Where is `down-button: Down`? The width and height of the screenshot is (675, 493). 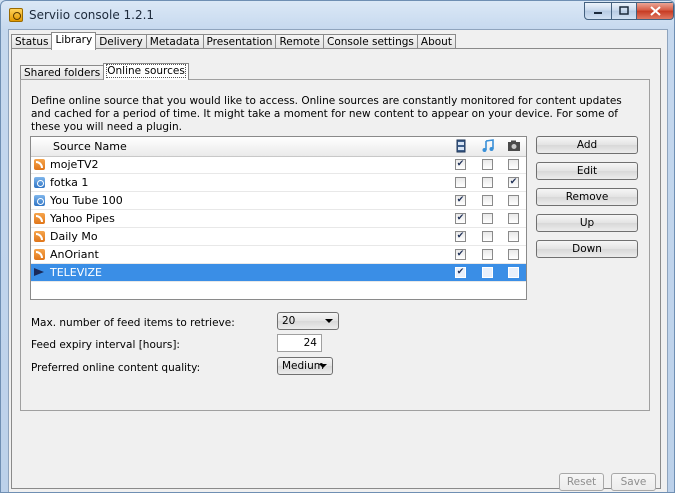 down-button: Down is located at coordinates (587, 249).